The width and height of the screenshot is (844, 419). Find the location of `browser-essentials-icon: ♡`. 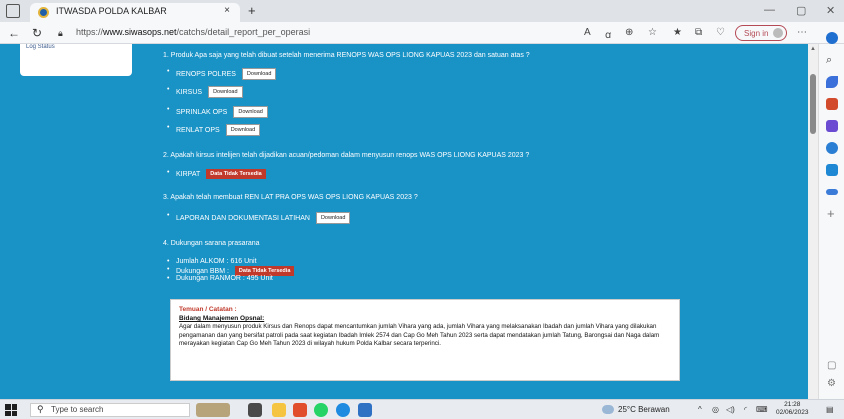

browser-essentials-icon: ♡ is located at coordinates (720, 32).